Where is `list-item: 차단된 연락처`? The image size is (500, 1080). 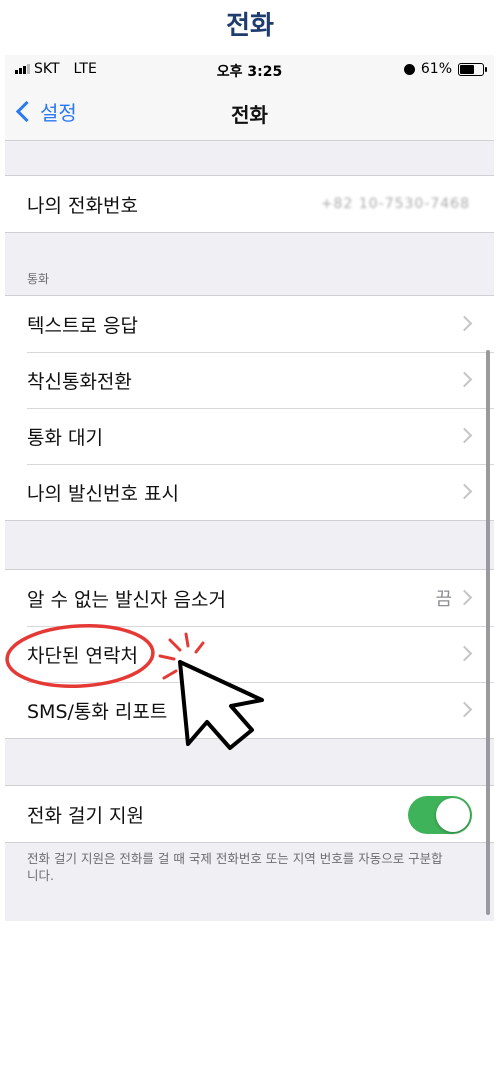 list-item: 차단된 연락처 is located at coordinates (249, 654).